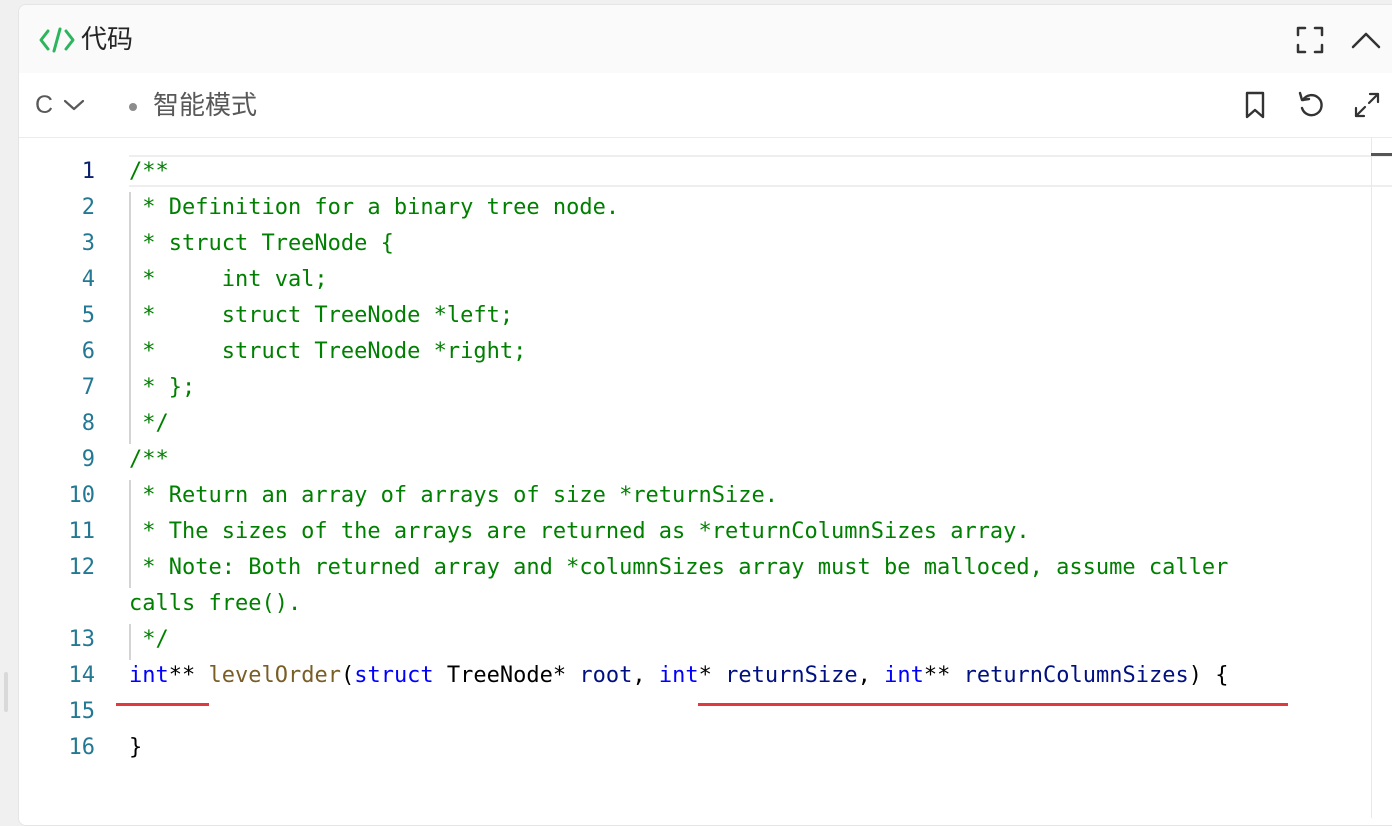  What do you see at coordinates (6, 692) in the screenshot?
I see `resize-handle` at bounding box center [6, 692].